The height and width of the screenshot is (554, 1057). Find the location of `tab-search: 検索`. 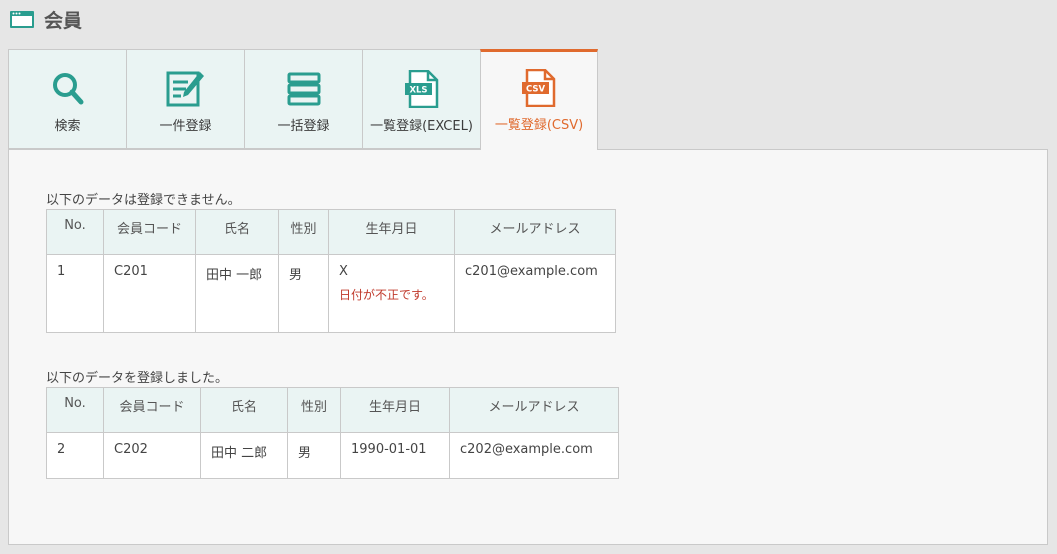

tab-search: 検索 is located at coordinates (67, 99).